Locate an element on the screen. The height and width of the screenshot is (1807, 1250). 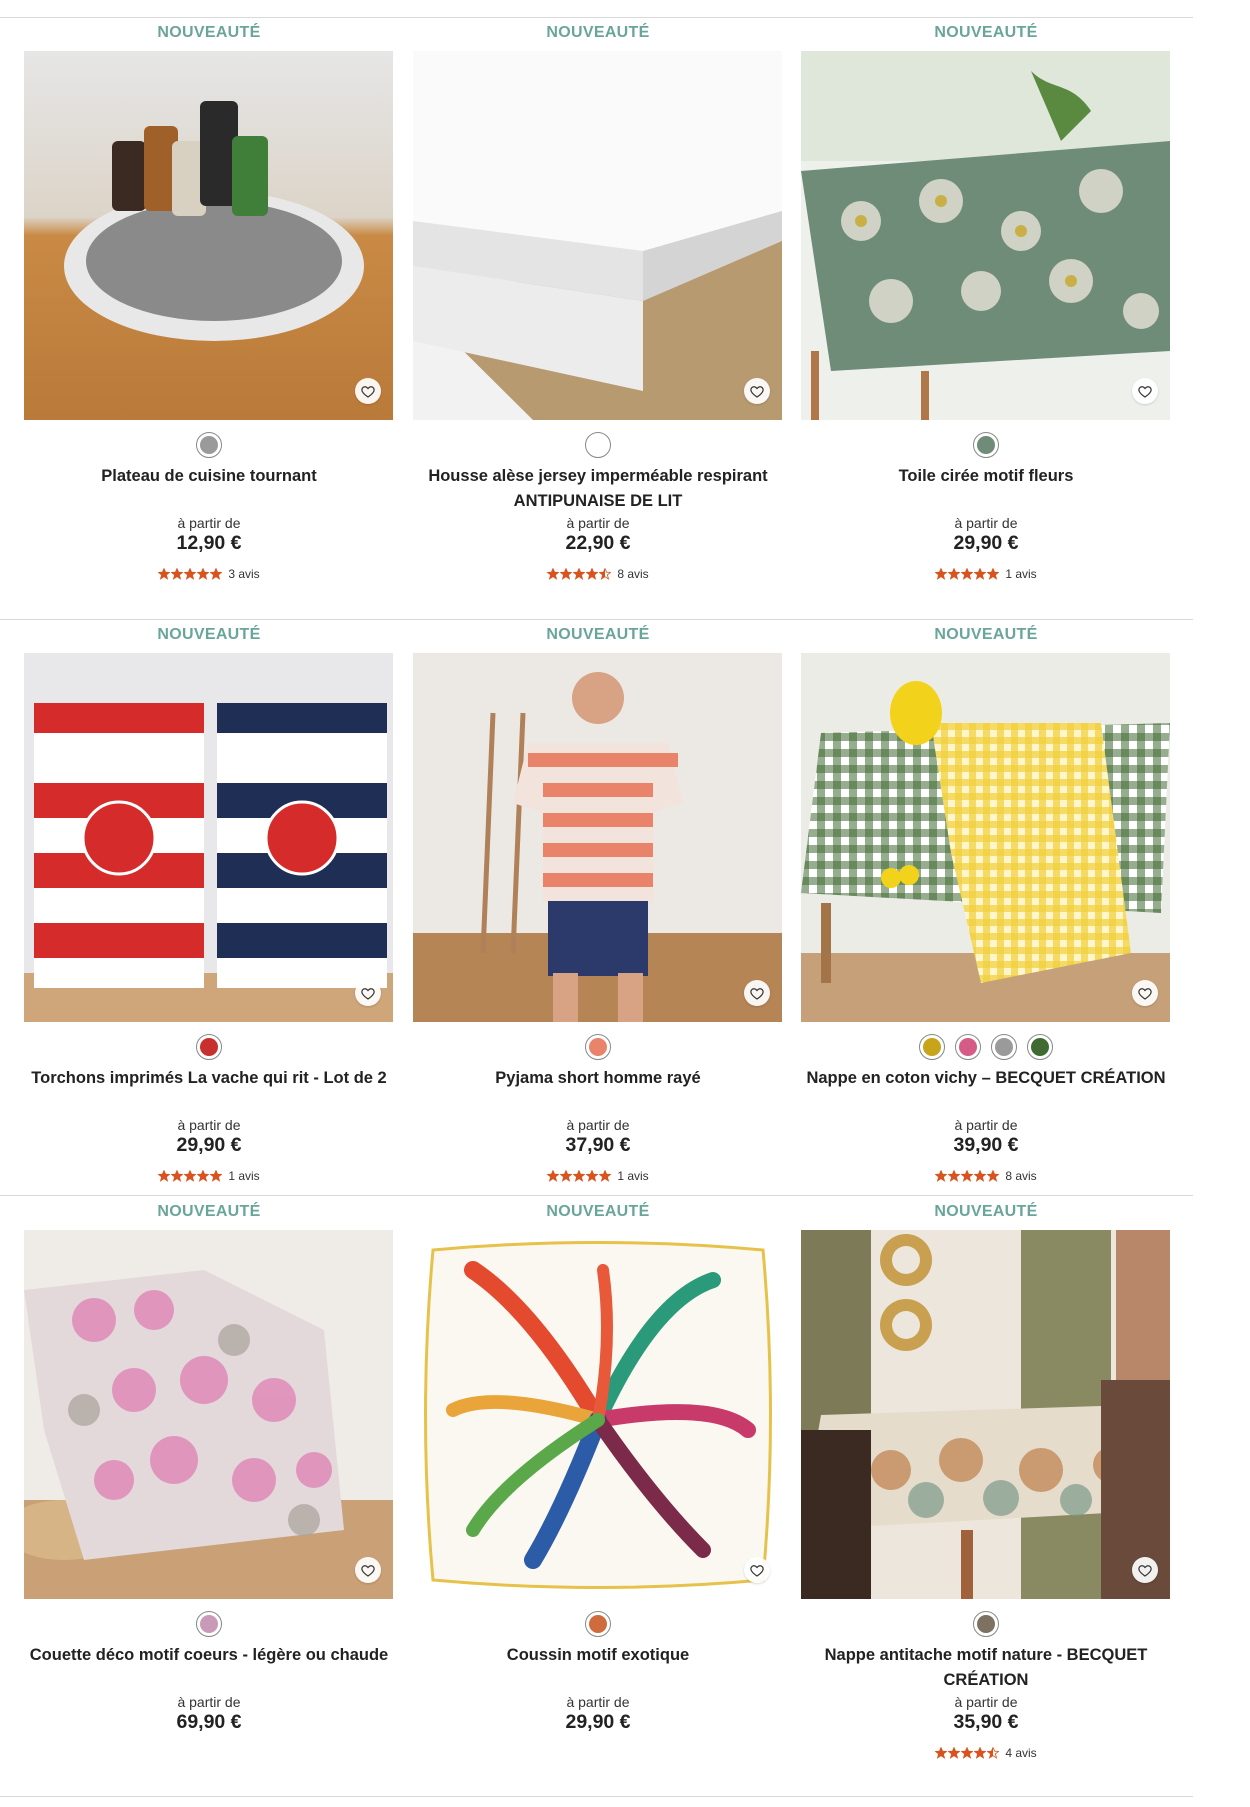
color-swatch-yellow is located at coordinates (932, 1047).